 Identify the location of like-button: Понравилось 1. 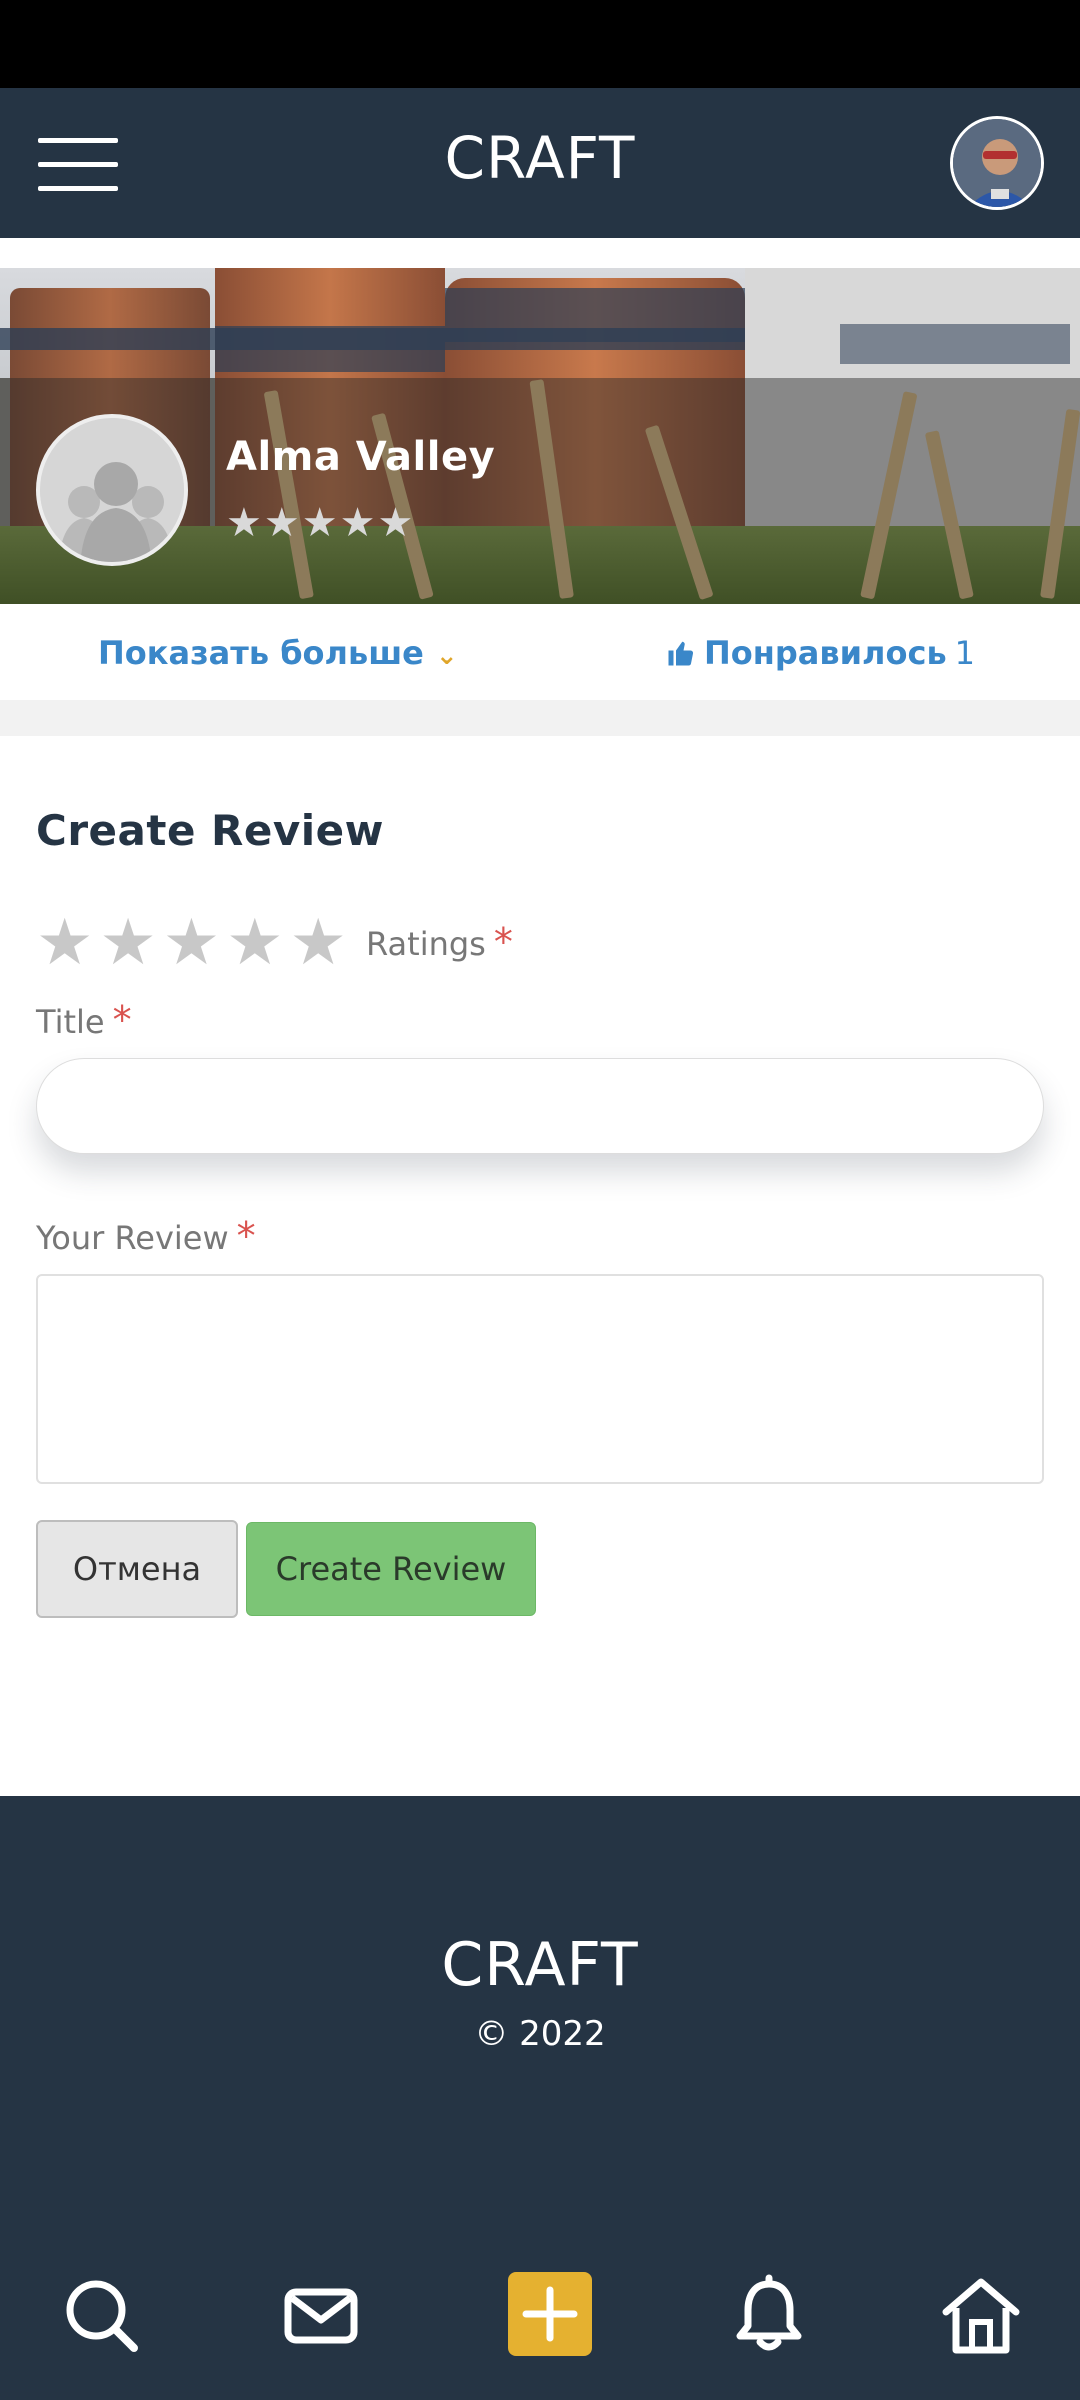
(820, 653).